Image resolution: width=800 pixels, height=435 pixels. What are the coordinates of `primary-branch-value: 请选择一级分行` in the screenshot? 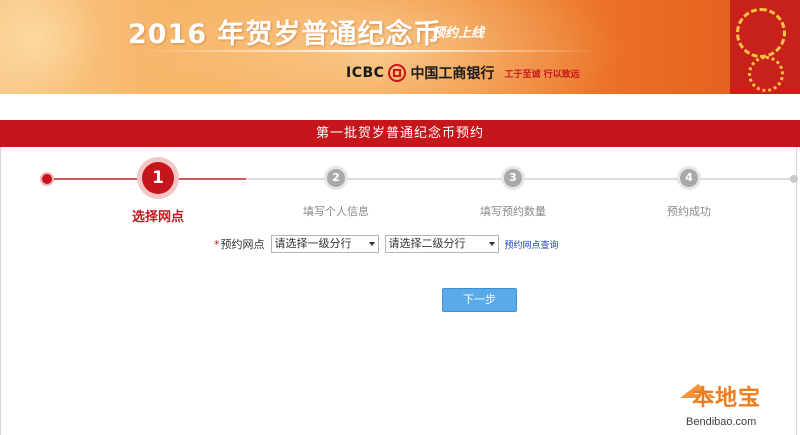 It's located at (313, 243).